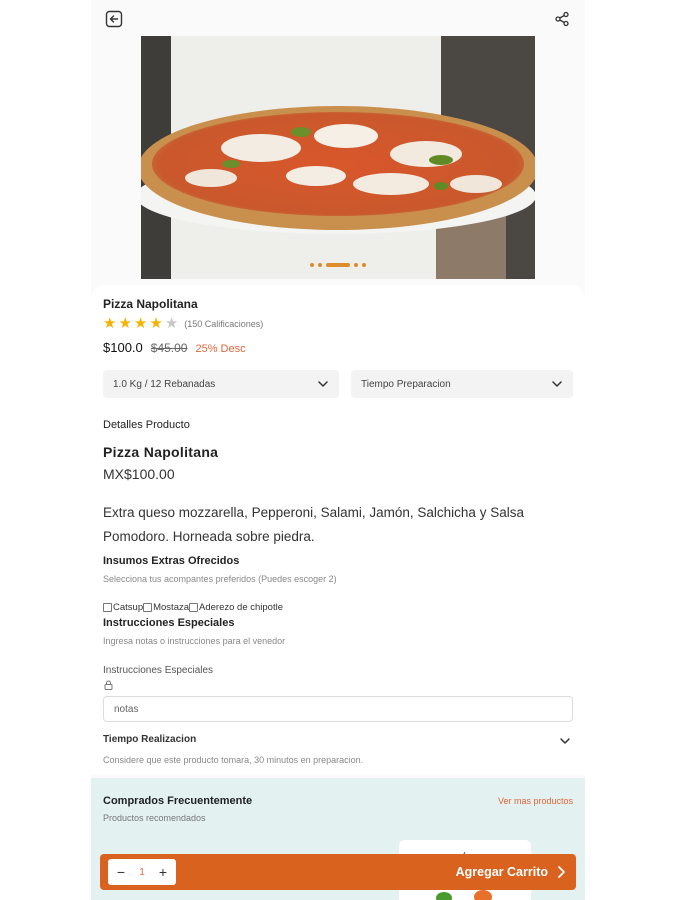 The height and width of the screenshot is (900, 675). What do you see at coordinates (150, 739) in the screenshot?
I see `time-title: Tiempo Realizacion` at bounding box center [150, 739].